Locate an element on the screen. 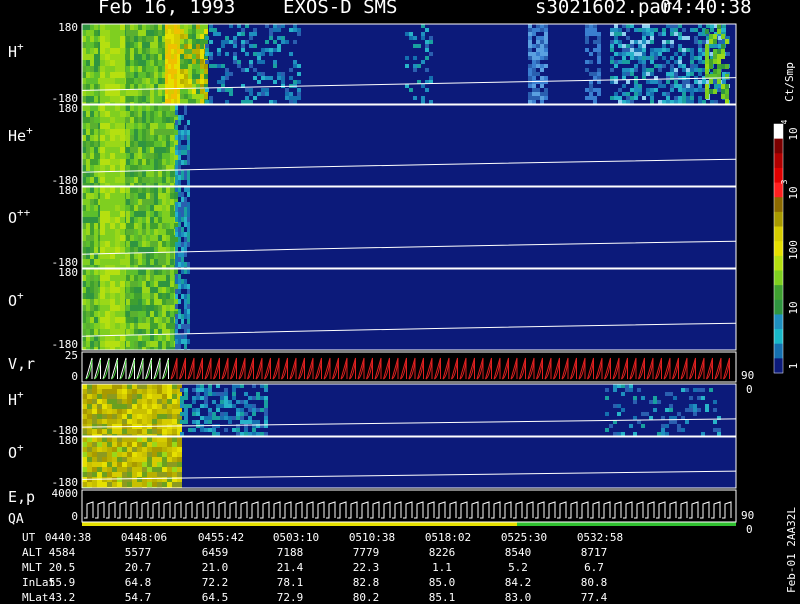 Image resolution: width=800 pixels, height=604 pixels. mlat-value: 54.7 is located at coordinates (138, 597).